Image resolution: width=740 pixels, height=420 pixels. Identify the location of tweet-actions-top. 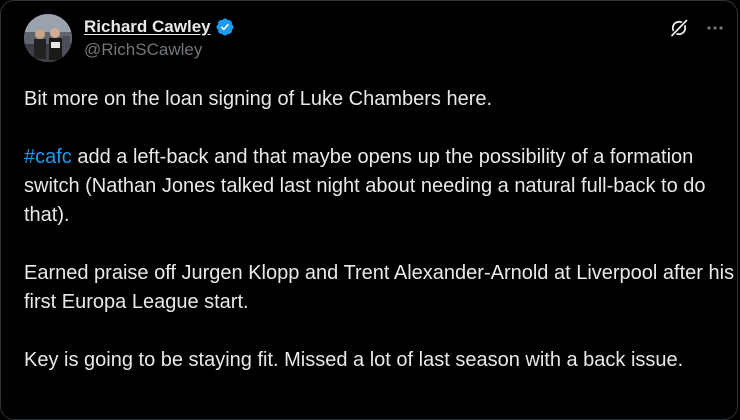
(697, 28).